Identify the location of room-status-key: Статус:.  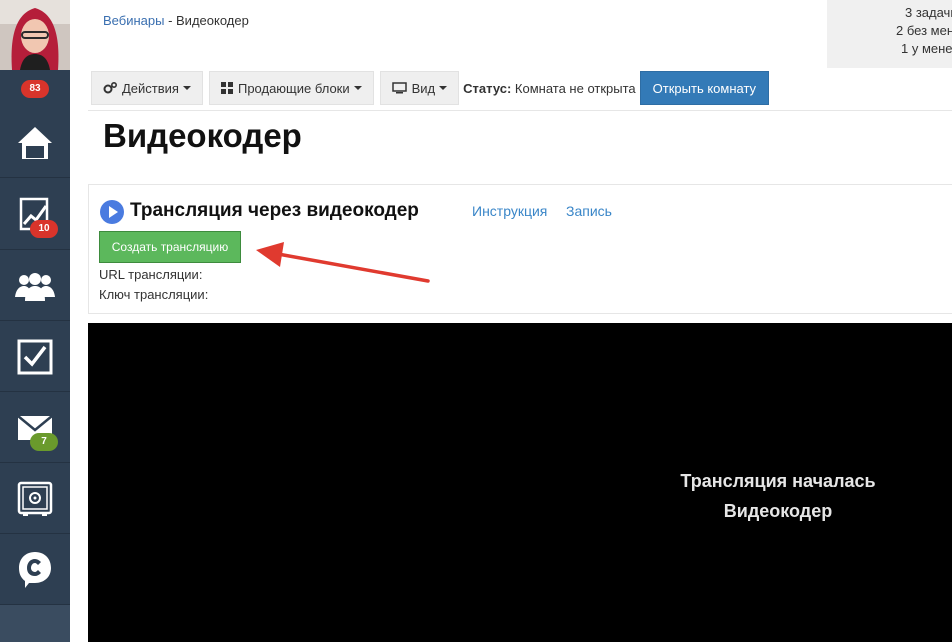
(487, 88).